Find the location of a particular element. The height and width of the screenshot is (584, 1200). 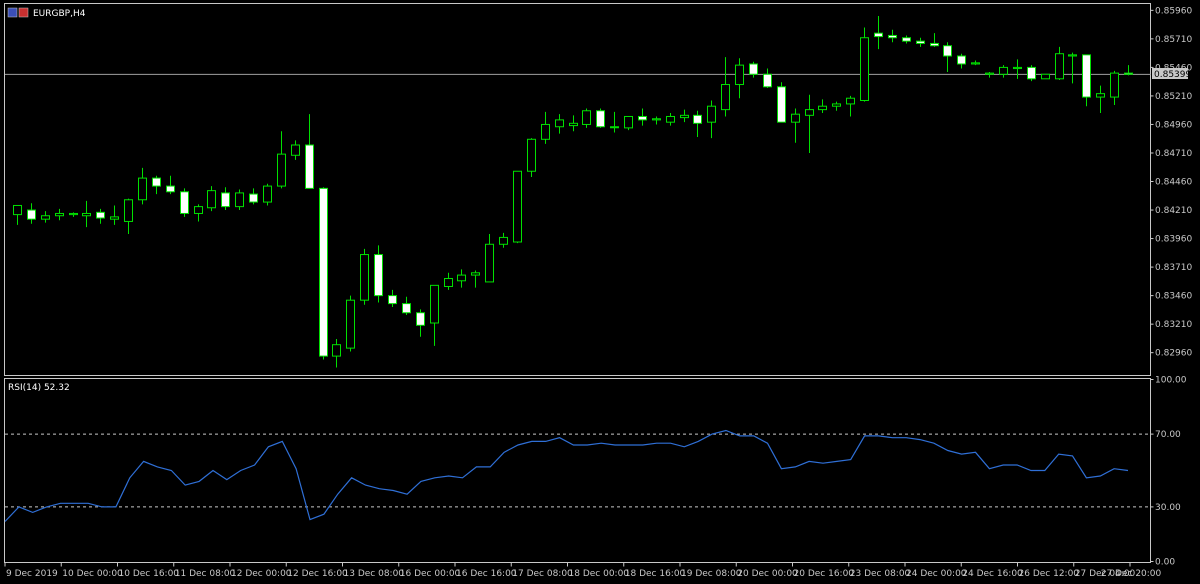

rsi-tick-label: 30.00 is located at coordinates (1168, 508).